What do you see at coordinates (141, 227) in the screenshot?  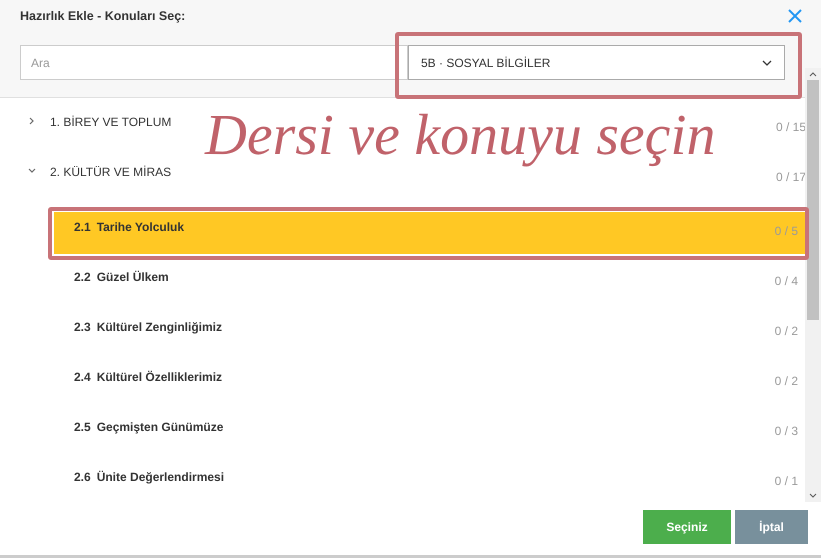 I see `subtopic-title: Tarihe Yolculuk` at bounding box center [141, 227].